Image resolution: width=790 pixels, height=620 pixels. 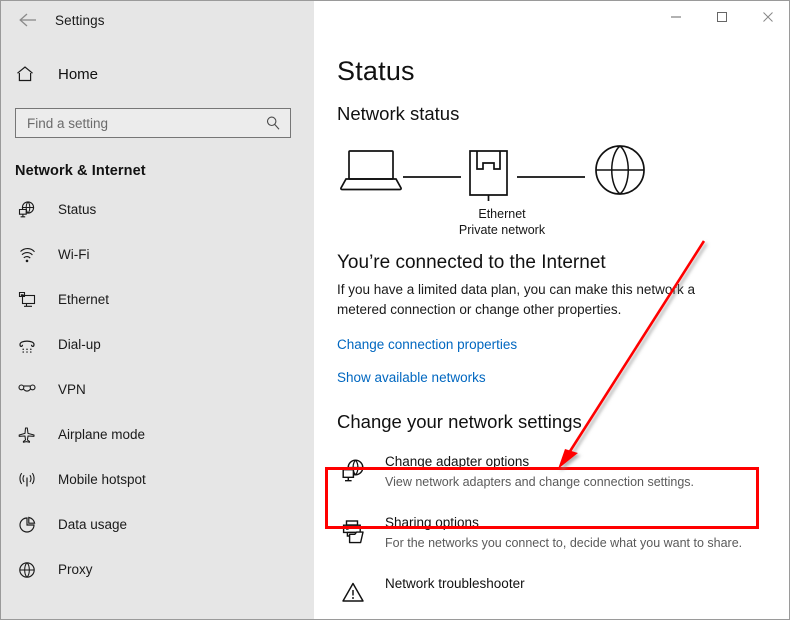 I want to click on home-label: Home, so click(x=78, y=74).